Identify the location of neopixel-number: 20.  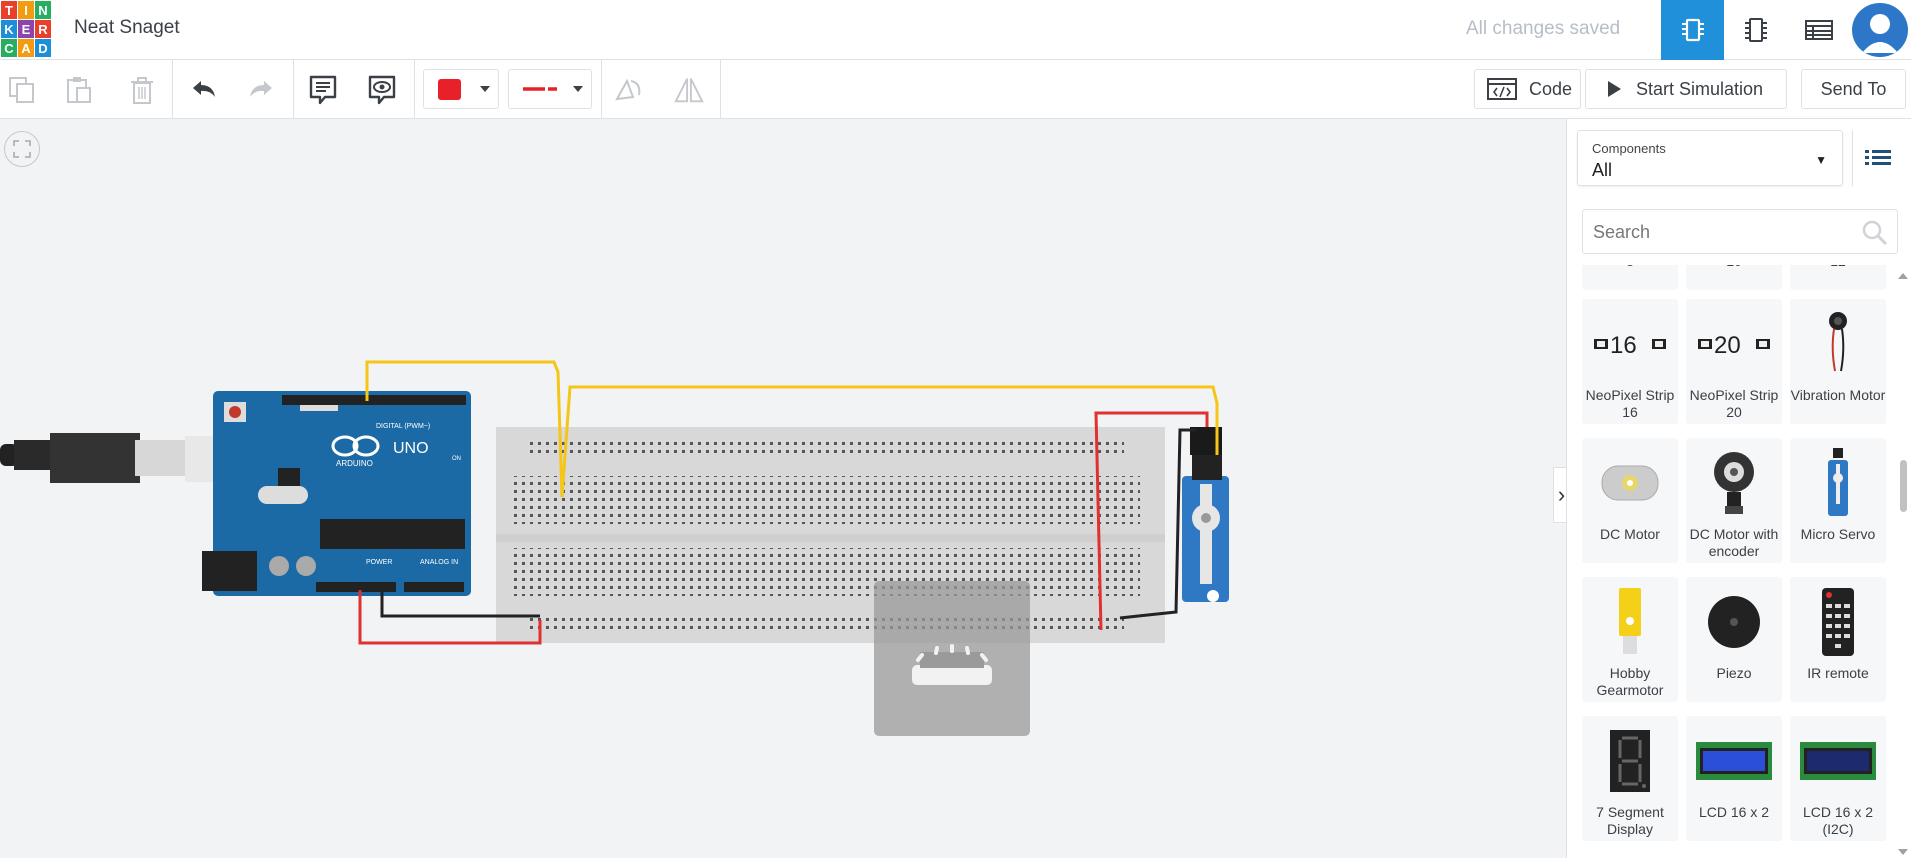
(1727, 345).